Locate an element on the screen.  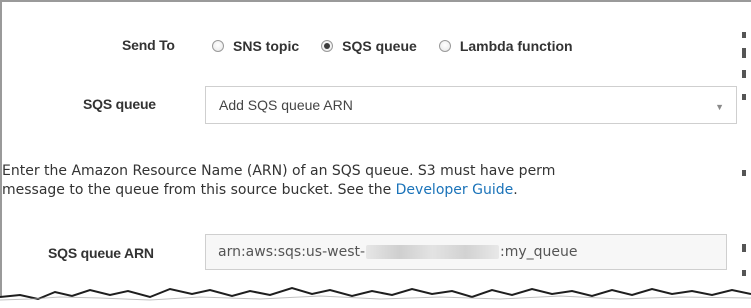
send-to-radio-group: SNS topic SQS queue Lambda function is located at coordinates (403, 46).